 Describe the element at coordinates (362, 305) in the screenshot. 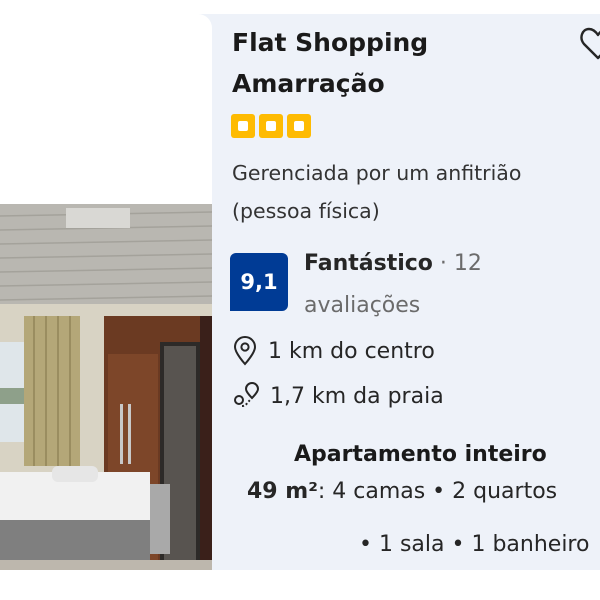

I see `review-count-label: avaliações` at that location.